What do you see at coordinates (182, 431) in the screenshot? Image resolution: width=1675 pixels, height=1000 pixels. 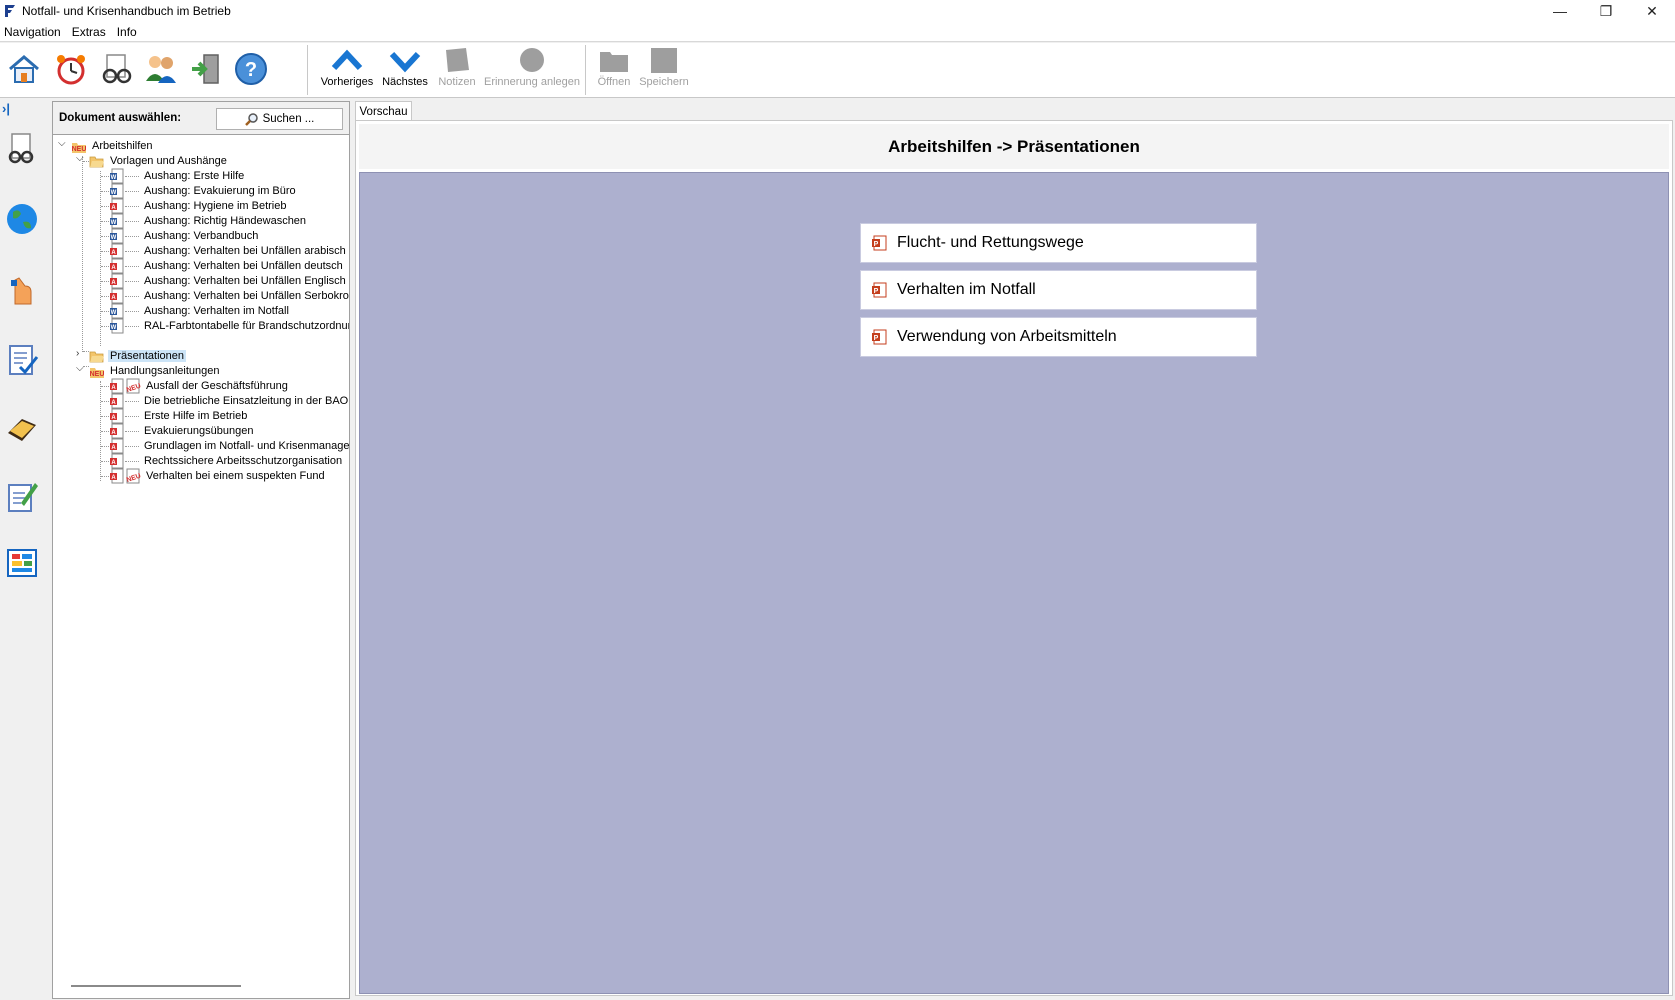 I see `tree-item: A Evakuierungsübungen` at bounding box center [182, 431].